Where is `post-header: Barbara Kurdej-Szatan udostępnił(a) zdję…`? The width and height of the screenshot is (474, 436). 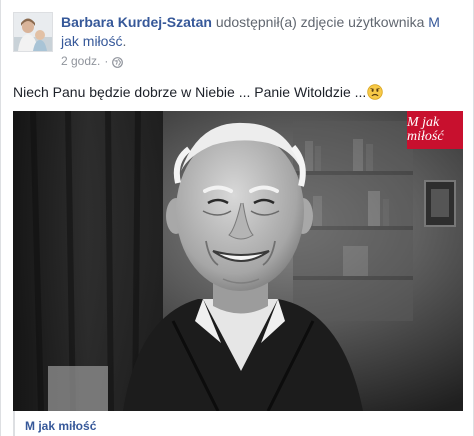
post-header: Barbara Kurdej-Szatan udostępnił(a) zdję… is located at coordinates (238, 42).